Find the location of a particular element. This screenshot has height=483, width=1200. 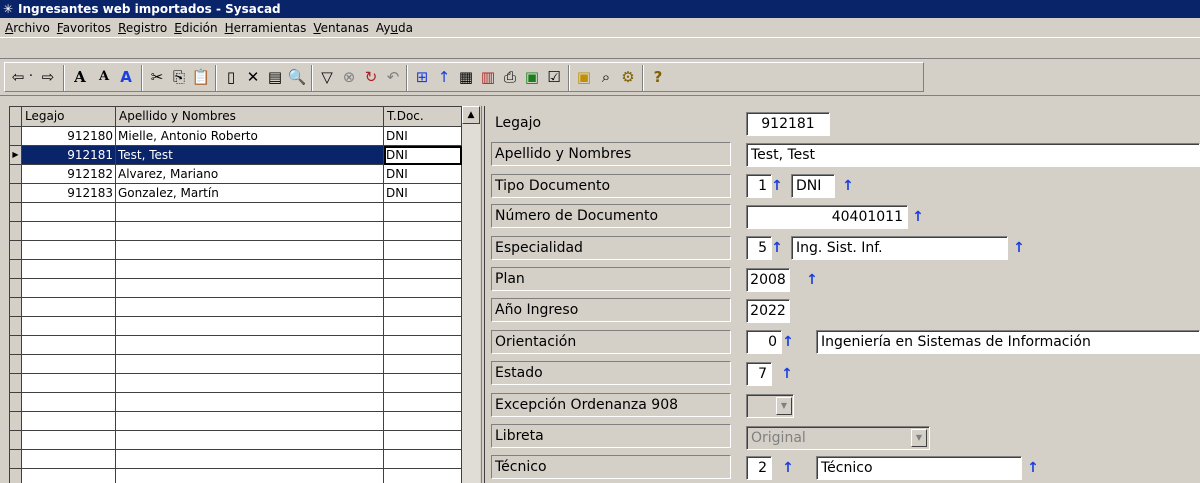

current-row-indicator-icon: ▶ is located at coordinates (16, 155).